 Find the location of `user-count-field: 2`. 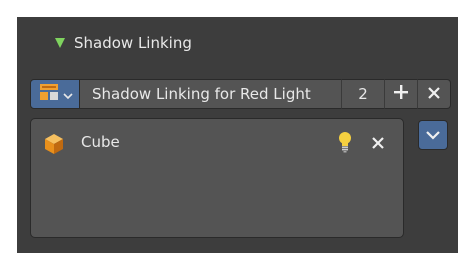

user-count-field: 2 is located at coordinates (363, 94).